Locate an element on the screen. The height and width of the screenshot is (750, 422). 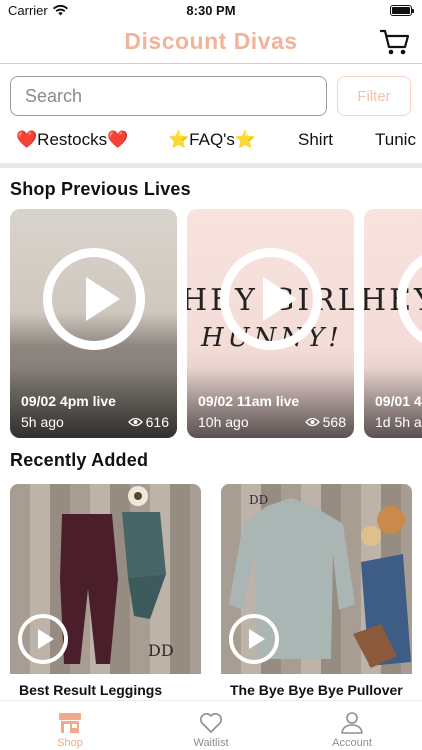
tab-label-account: Account is located at coordinates (352, 743).